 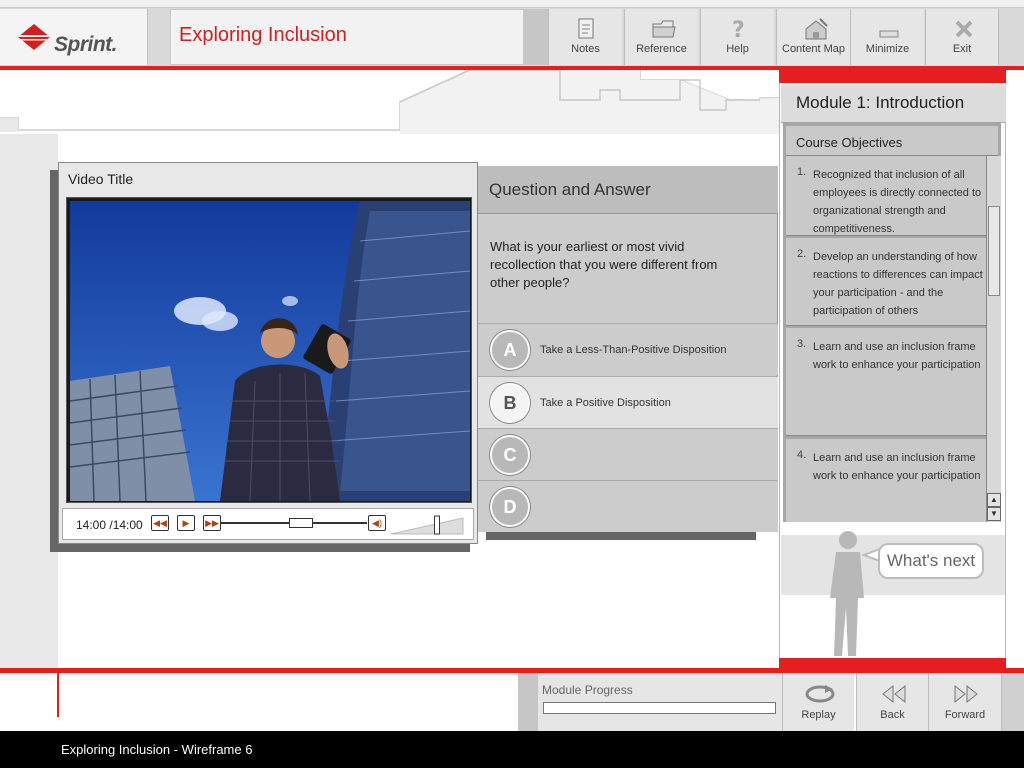 What do you see at coordinates (621, 536) in the screenshot?
I see `qa-shadow` at bounding box center [621, 536].